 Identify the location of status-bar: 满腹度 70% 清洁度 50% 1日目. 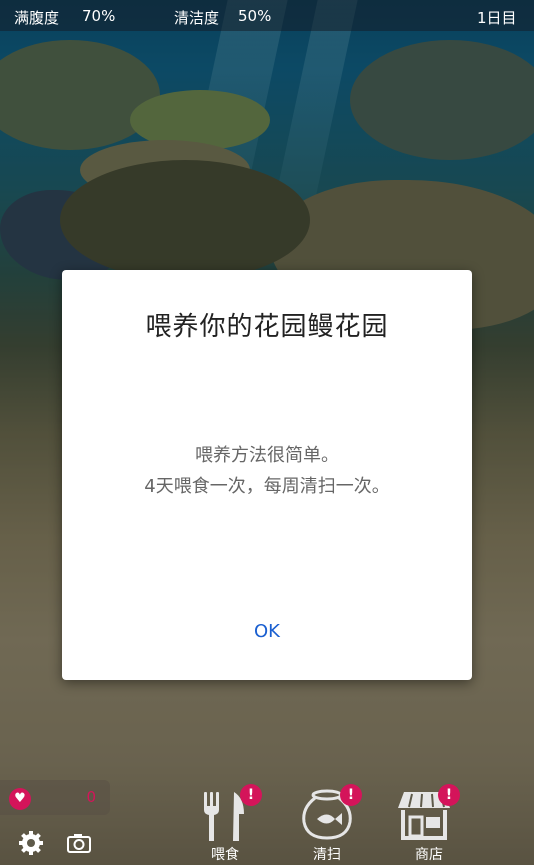
(267, 15).